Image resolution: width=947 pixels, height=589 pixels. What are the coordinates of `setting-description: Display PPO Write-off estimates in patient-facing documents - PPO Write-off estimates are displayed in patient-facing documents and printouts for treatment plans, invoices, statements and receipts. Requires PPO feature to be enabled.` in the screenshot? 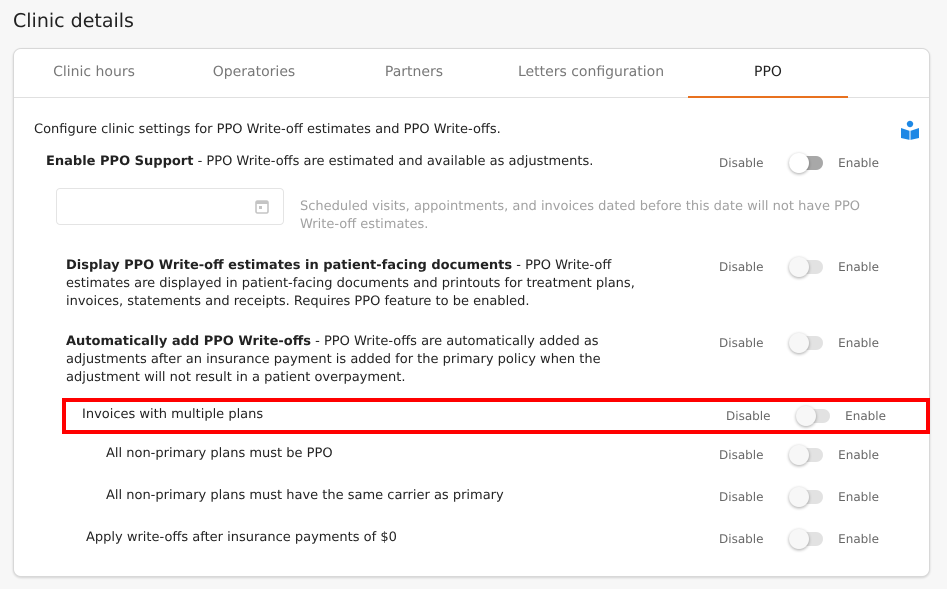 It's located at (351, 284).